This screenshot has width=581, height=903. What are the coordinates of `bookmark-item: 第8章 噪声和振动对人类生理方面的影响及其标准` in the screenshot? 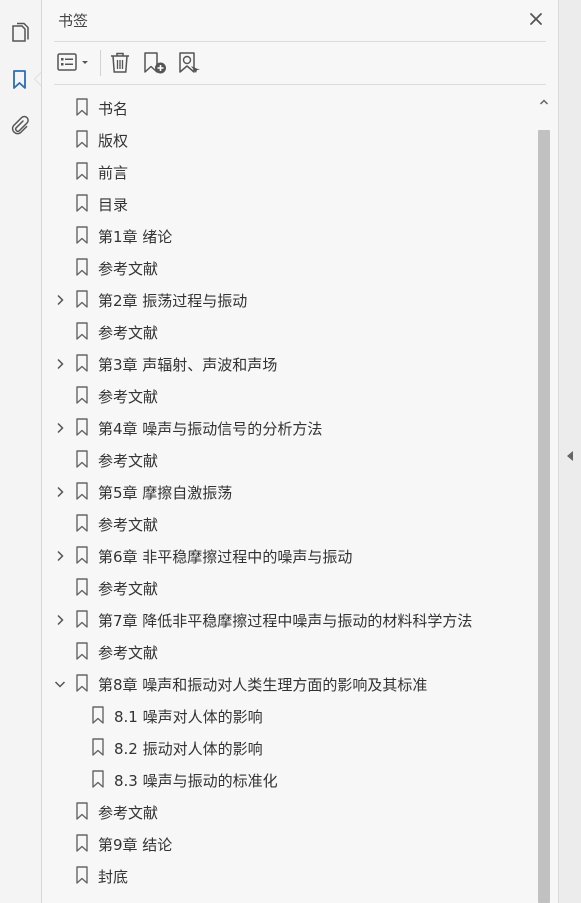 It's located at (289, 683).